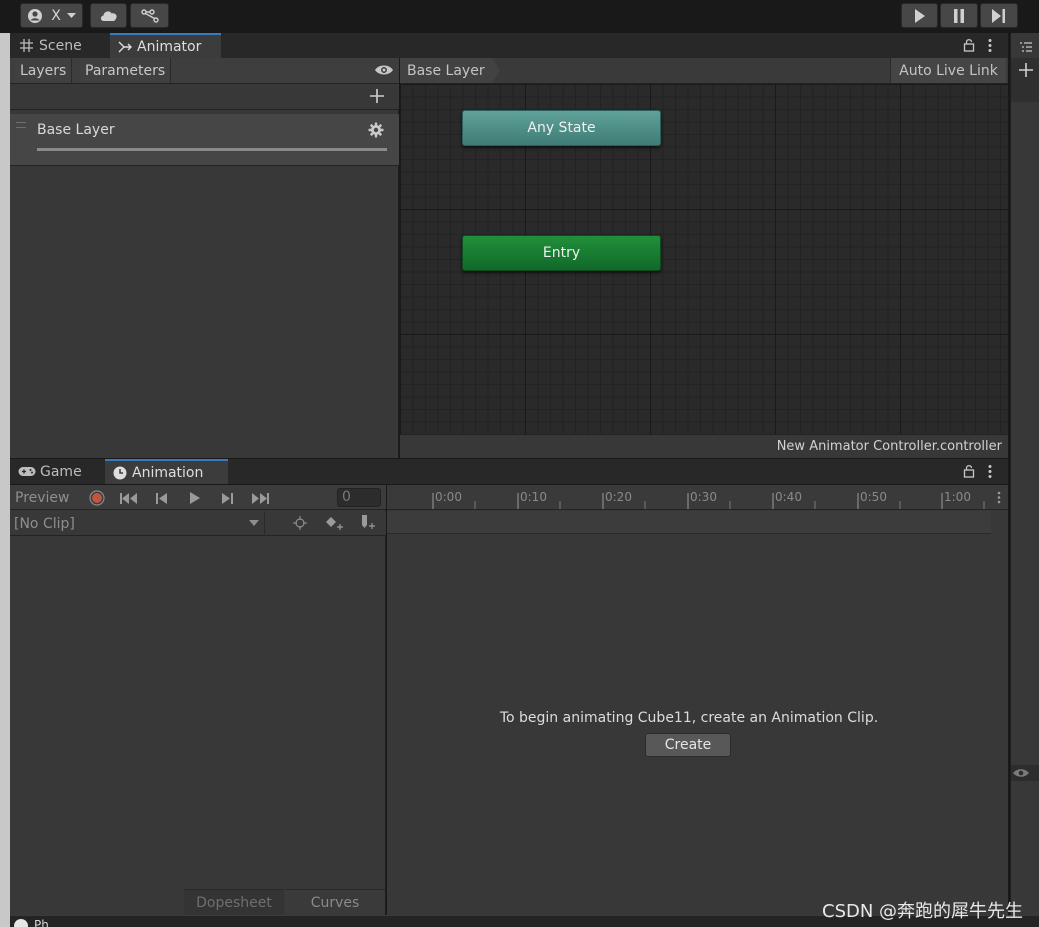 The image size is (1039, 927). Describe the element at coordinates (21, 923) in the screenshot. I see `info-icon` at that location.